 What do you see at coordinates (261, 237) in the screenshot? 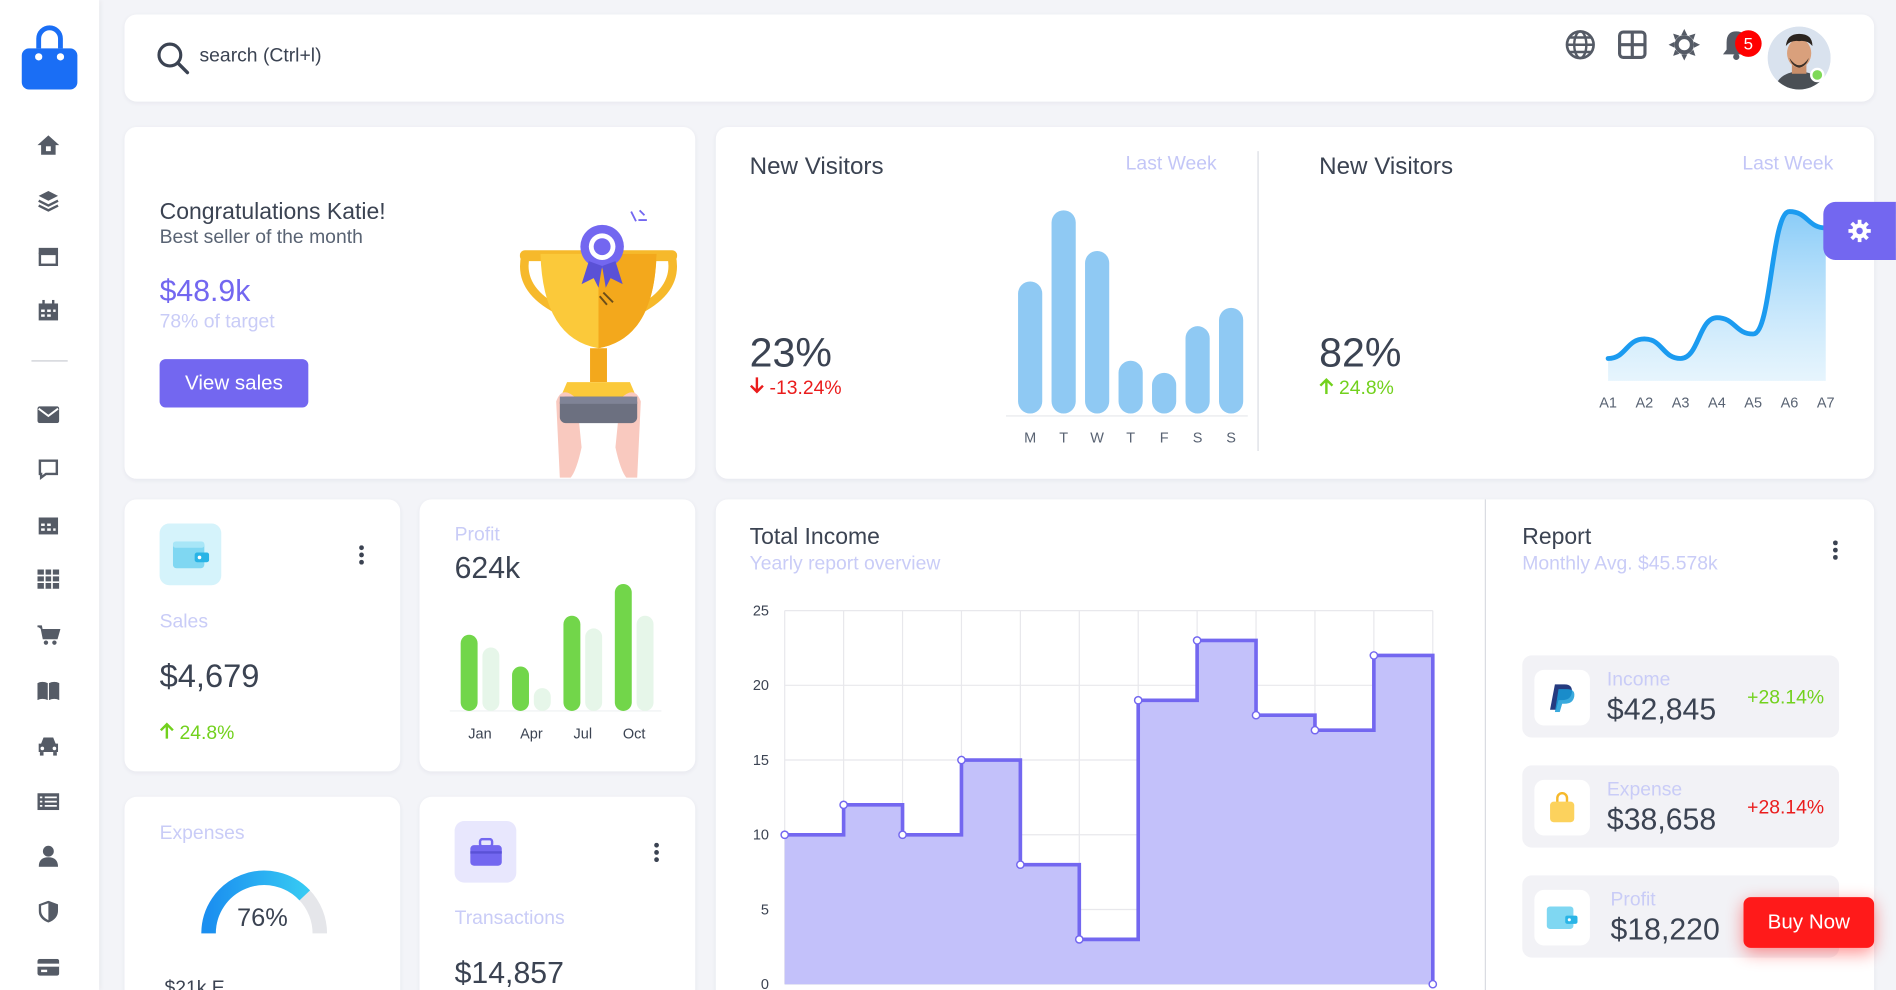
I see `congrats-subtitle: Best seller of the month` at bounding box center [261, 237].